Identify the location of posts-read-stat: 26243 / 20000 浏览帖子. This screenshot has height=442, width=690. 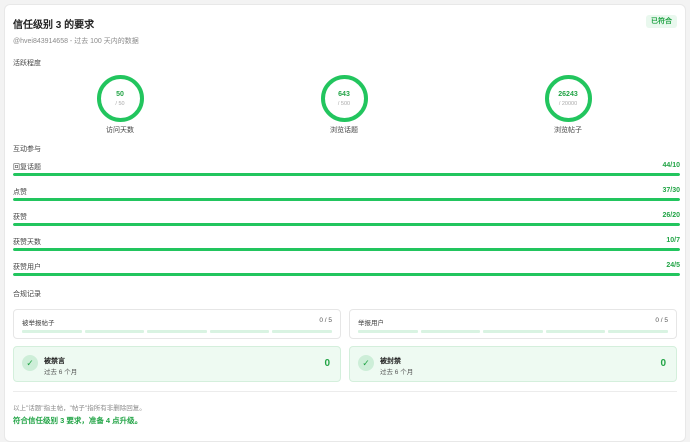
(568, 105).